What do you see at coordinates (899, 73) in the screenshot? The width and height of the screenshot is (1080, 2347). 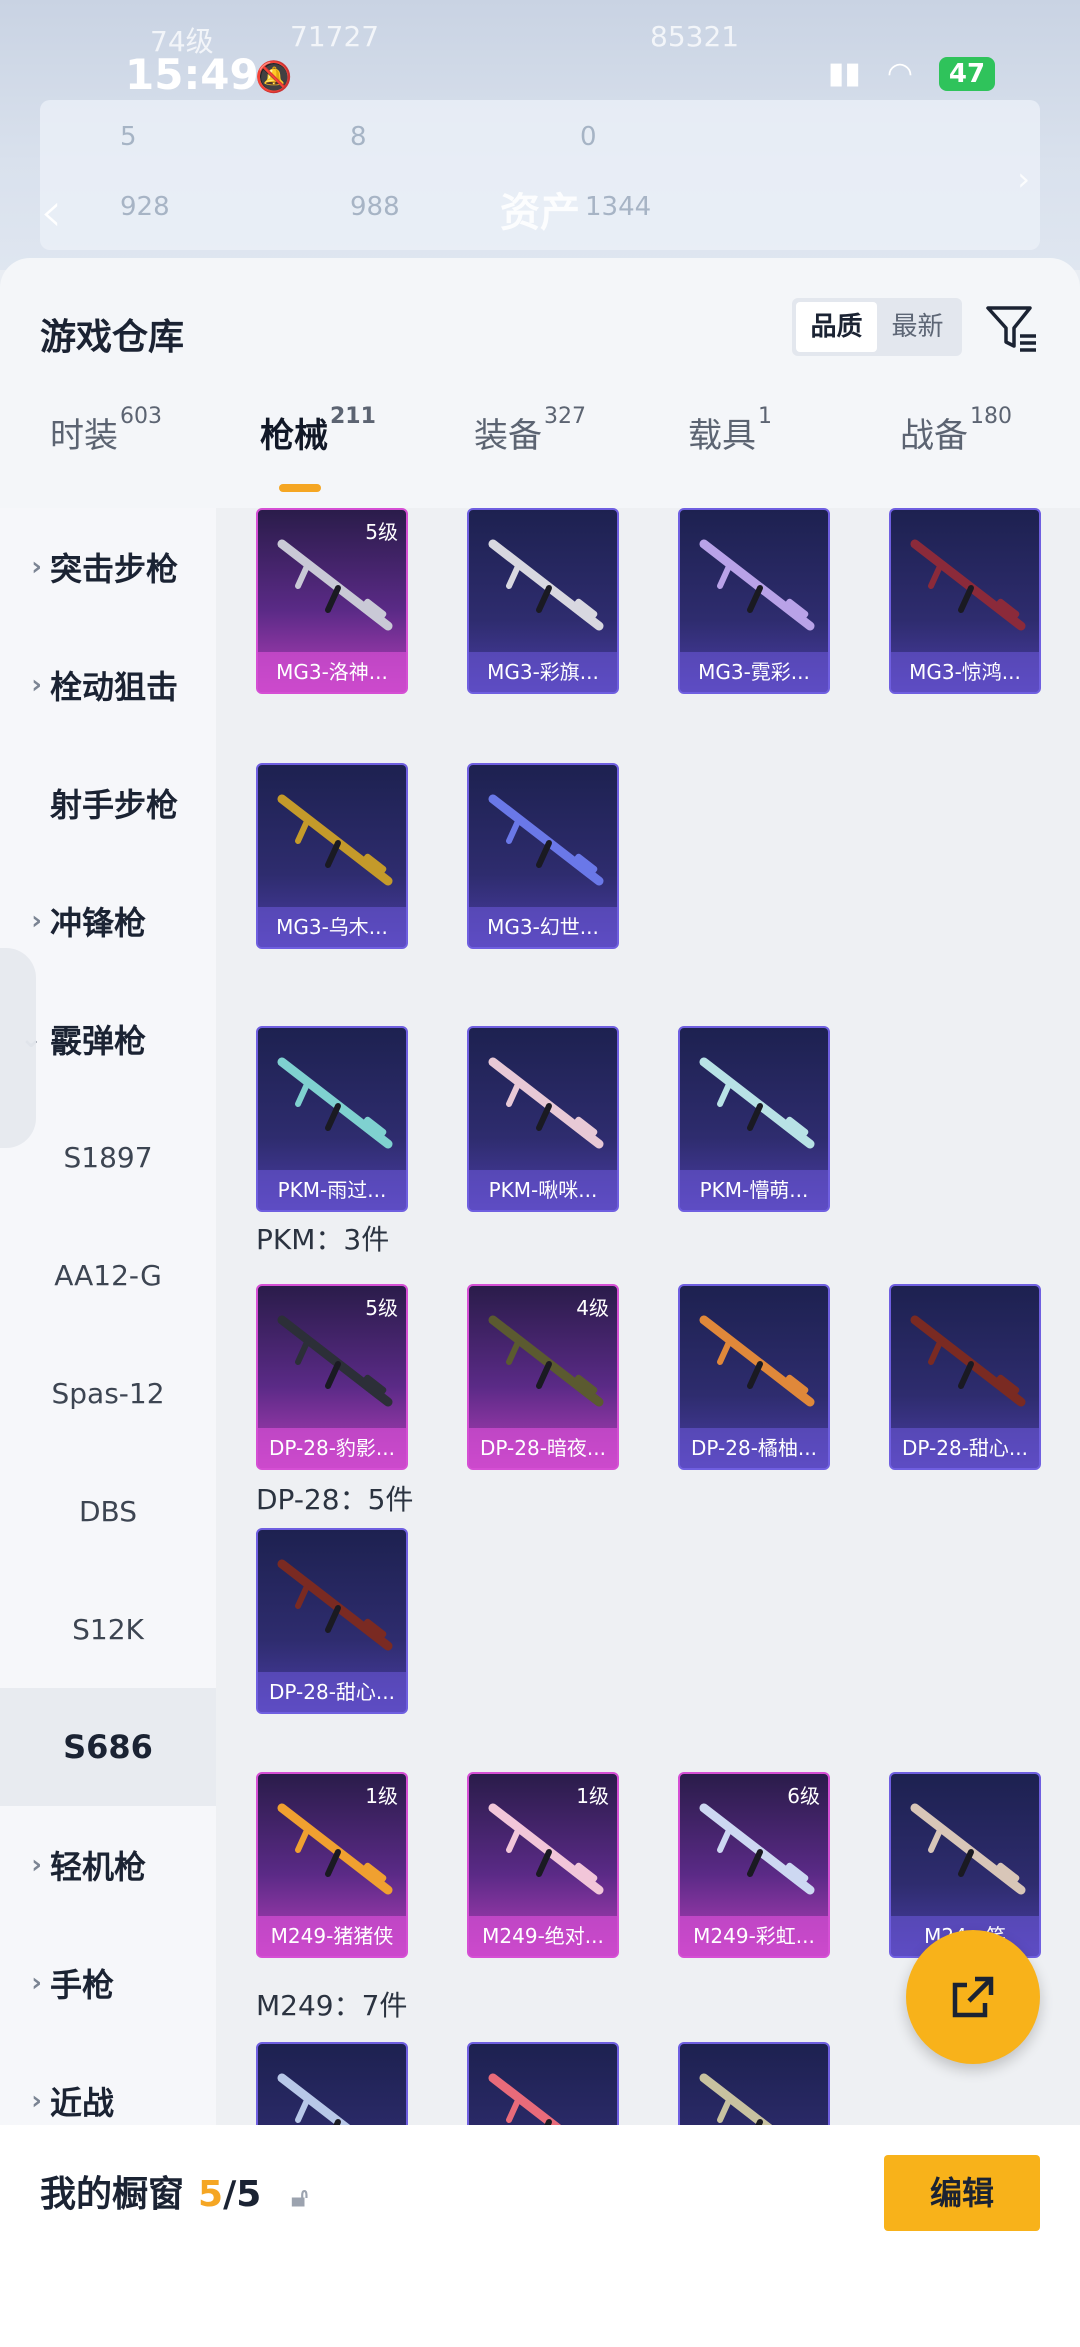 I see `wifi-icon: ◠` at bounding box center [899, 73].